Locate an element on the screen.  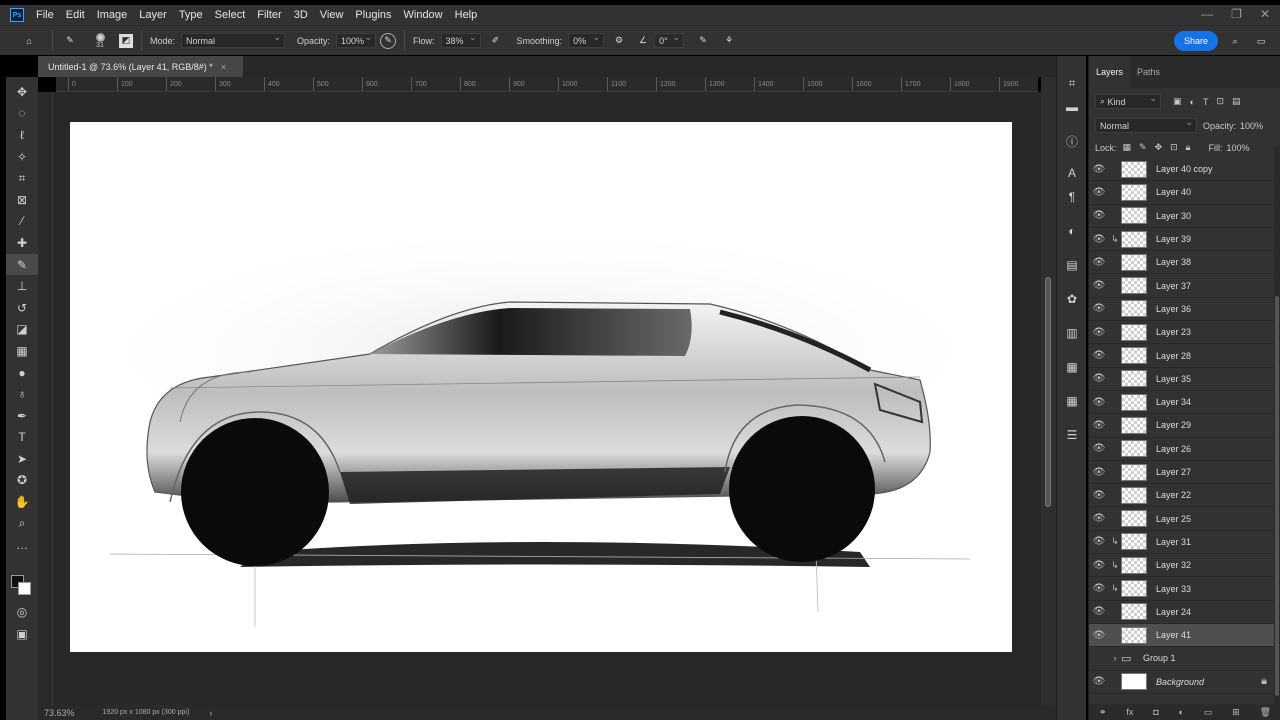
fill-value: 100% is located at coordinates (1237, 148).